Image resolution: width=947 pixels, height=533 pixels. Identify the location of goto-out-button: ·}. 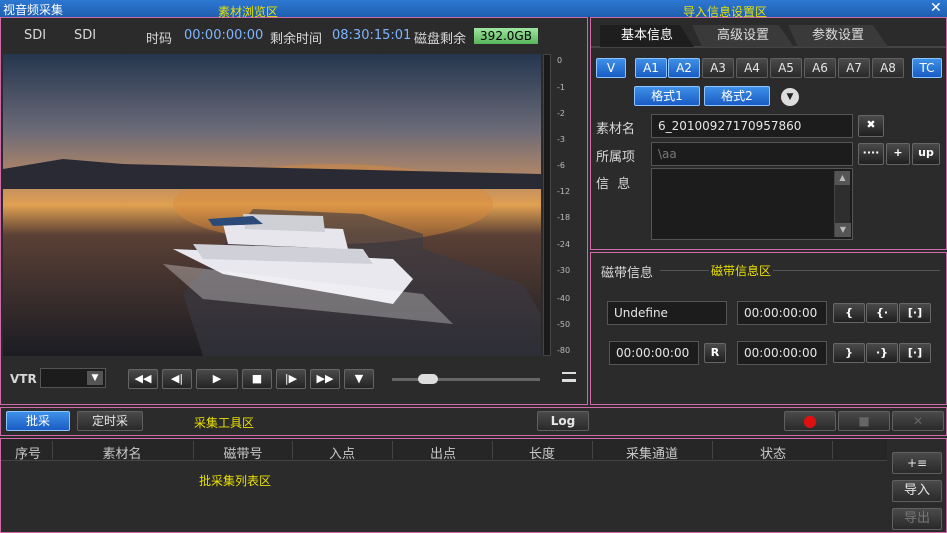
(882, 353).